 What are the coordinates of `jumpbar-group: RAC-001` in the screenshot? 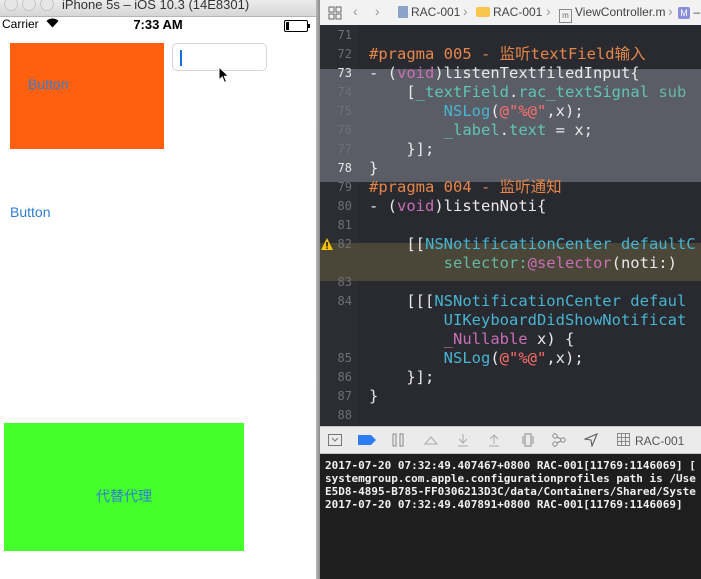 It's located at (509, 12).